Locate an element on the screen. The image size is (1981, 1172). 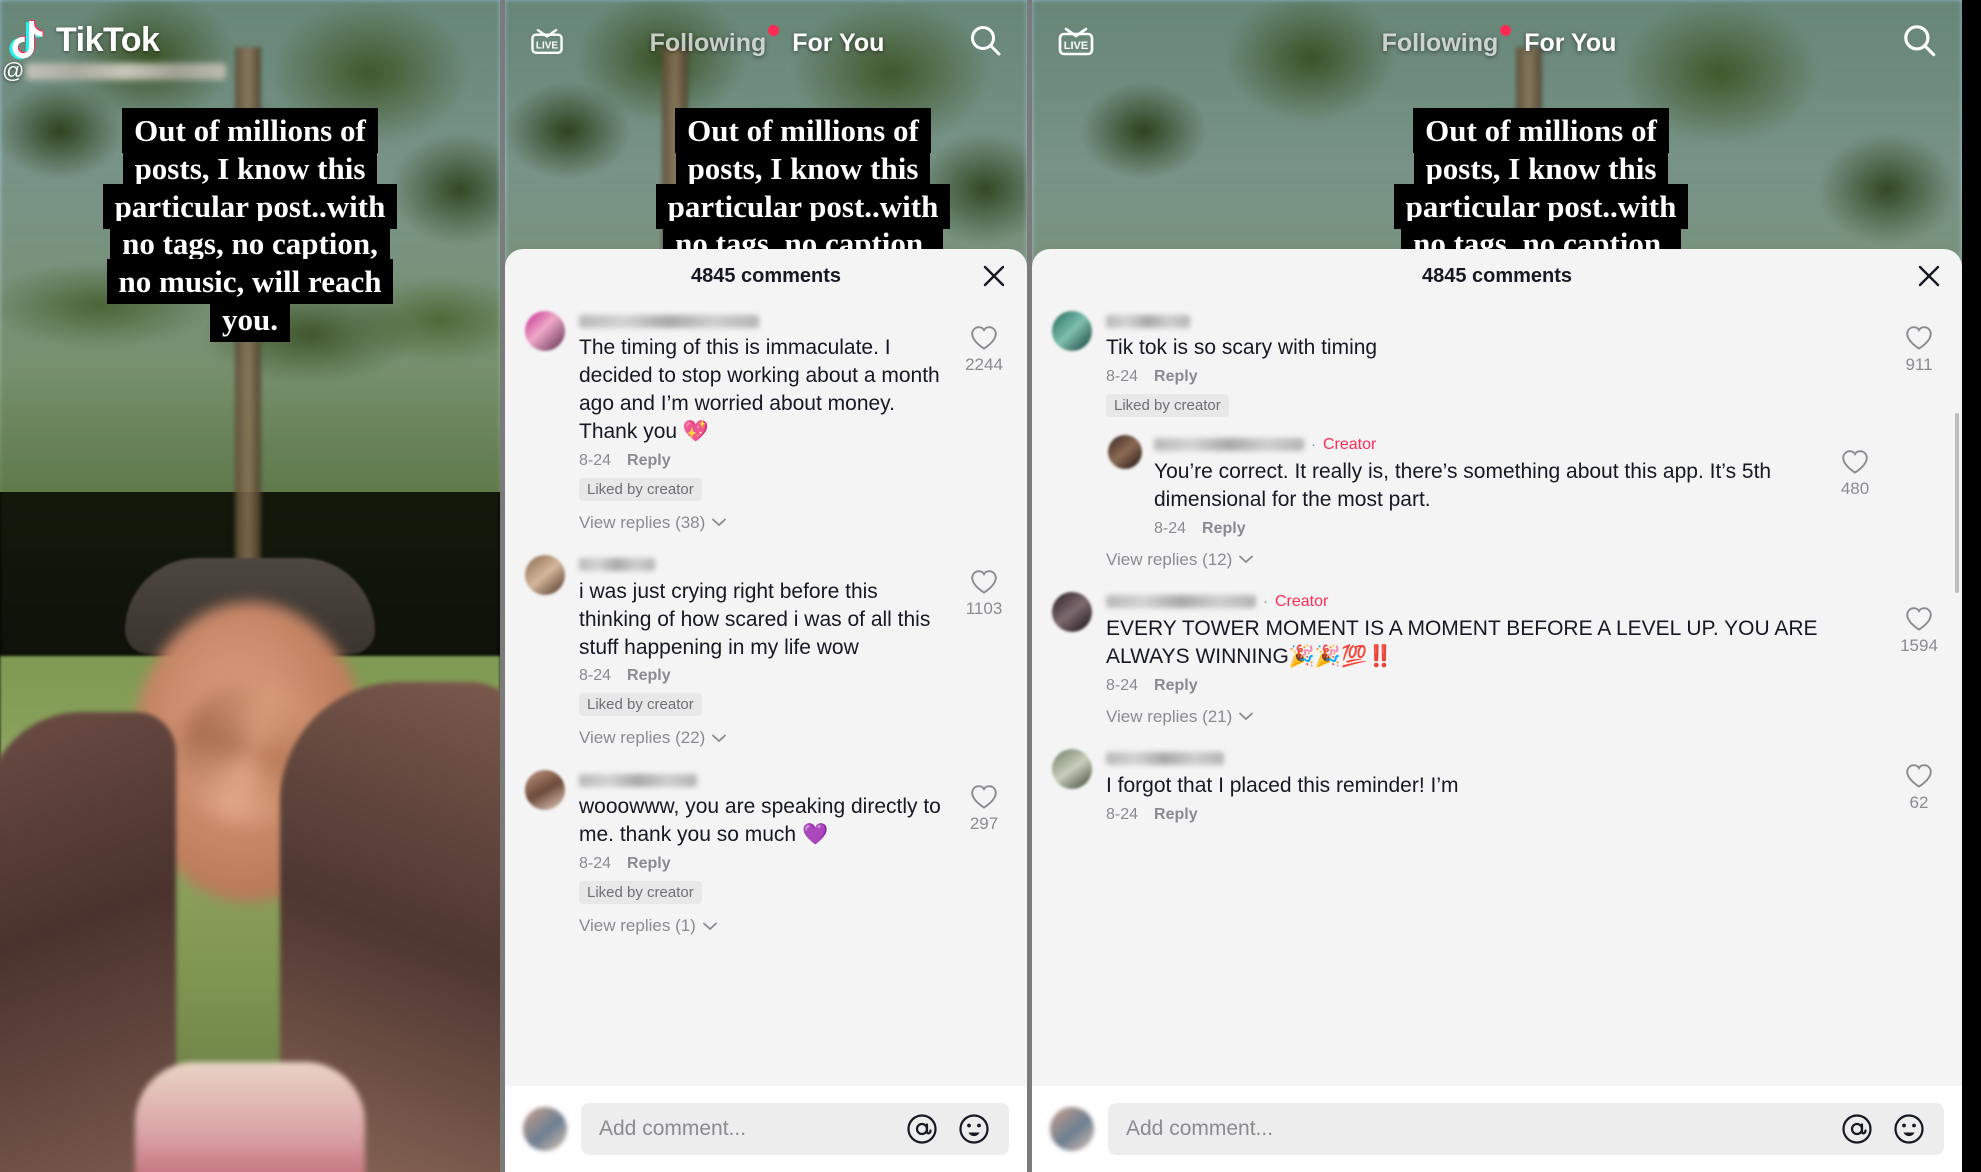
reply-meta: 8-24 Reply is located at coordinates (1487, 529).